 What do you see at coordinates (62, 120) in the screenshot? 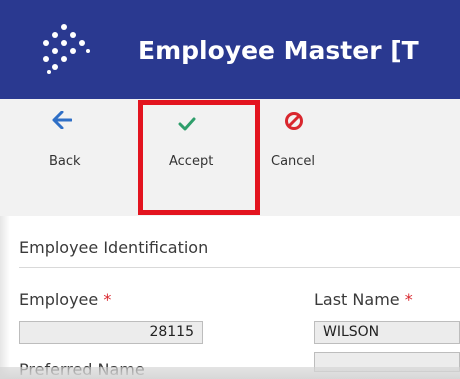
I see `arrow-left-icon` at bounding box center [62, 120].